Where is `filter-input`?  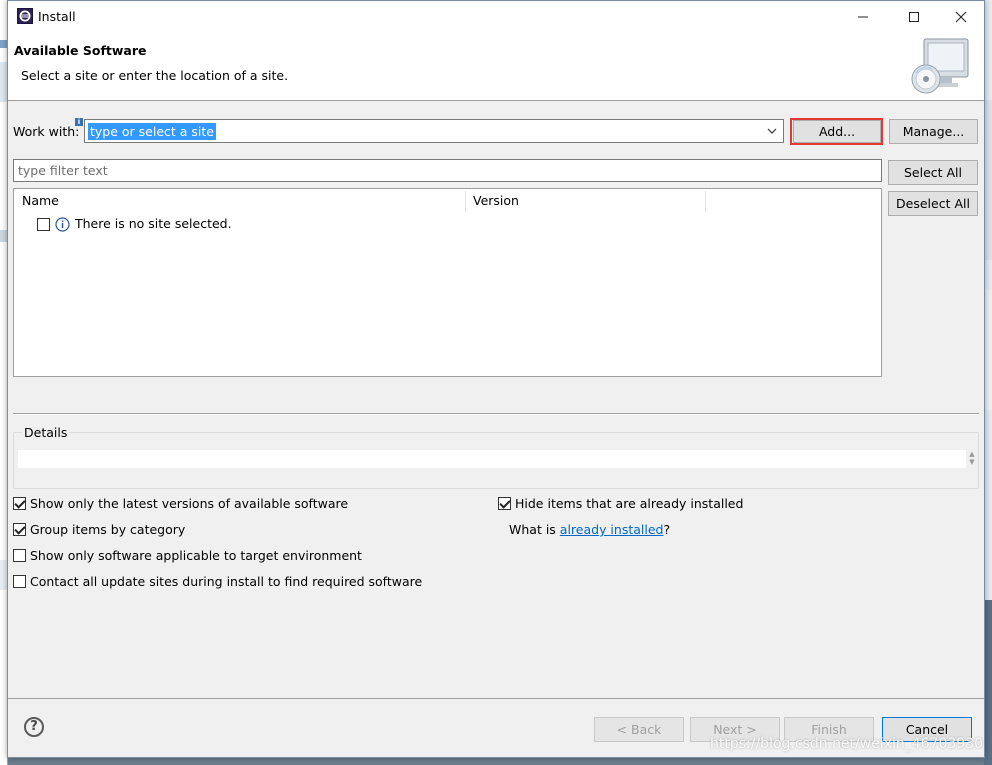
filter-input is located at coordinates (447, 170).